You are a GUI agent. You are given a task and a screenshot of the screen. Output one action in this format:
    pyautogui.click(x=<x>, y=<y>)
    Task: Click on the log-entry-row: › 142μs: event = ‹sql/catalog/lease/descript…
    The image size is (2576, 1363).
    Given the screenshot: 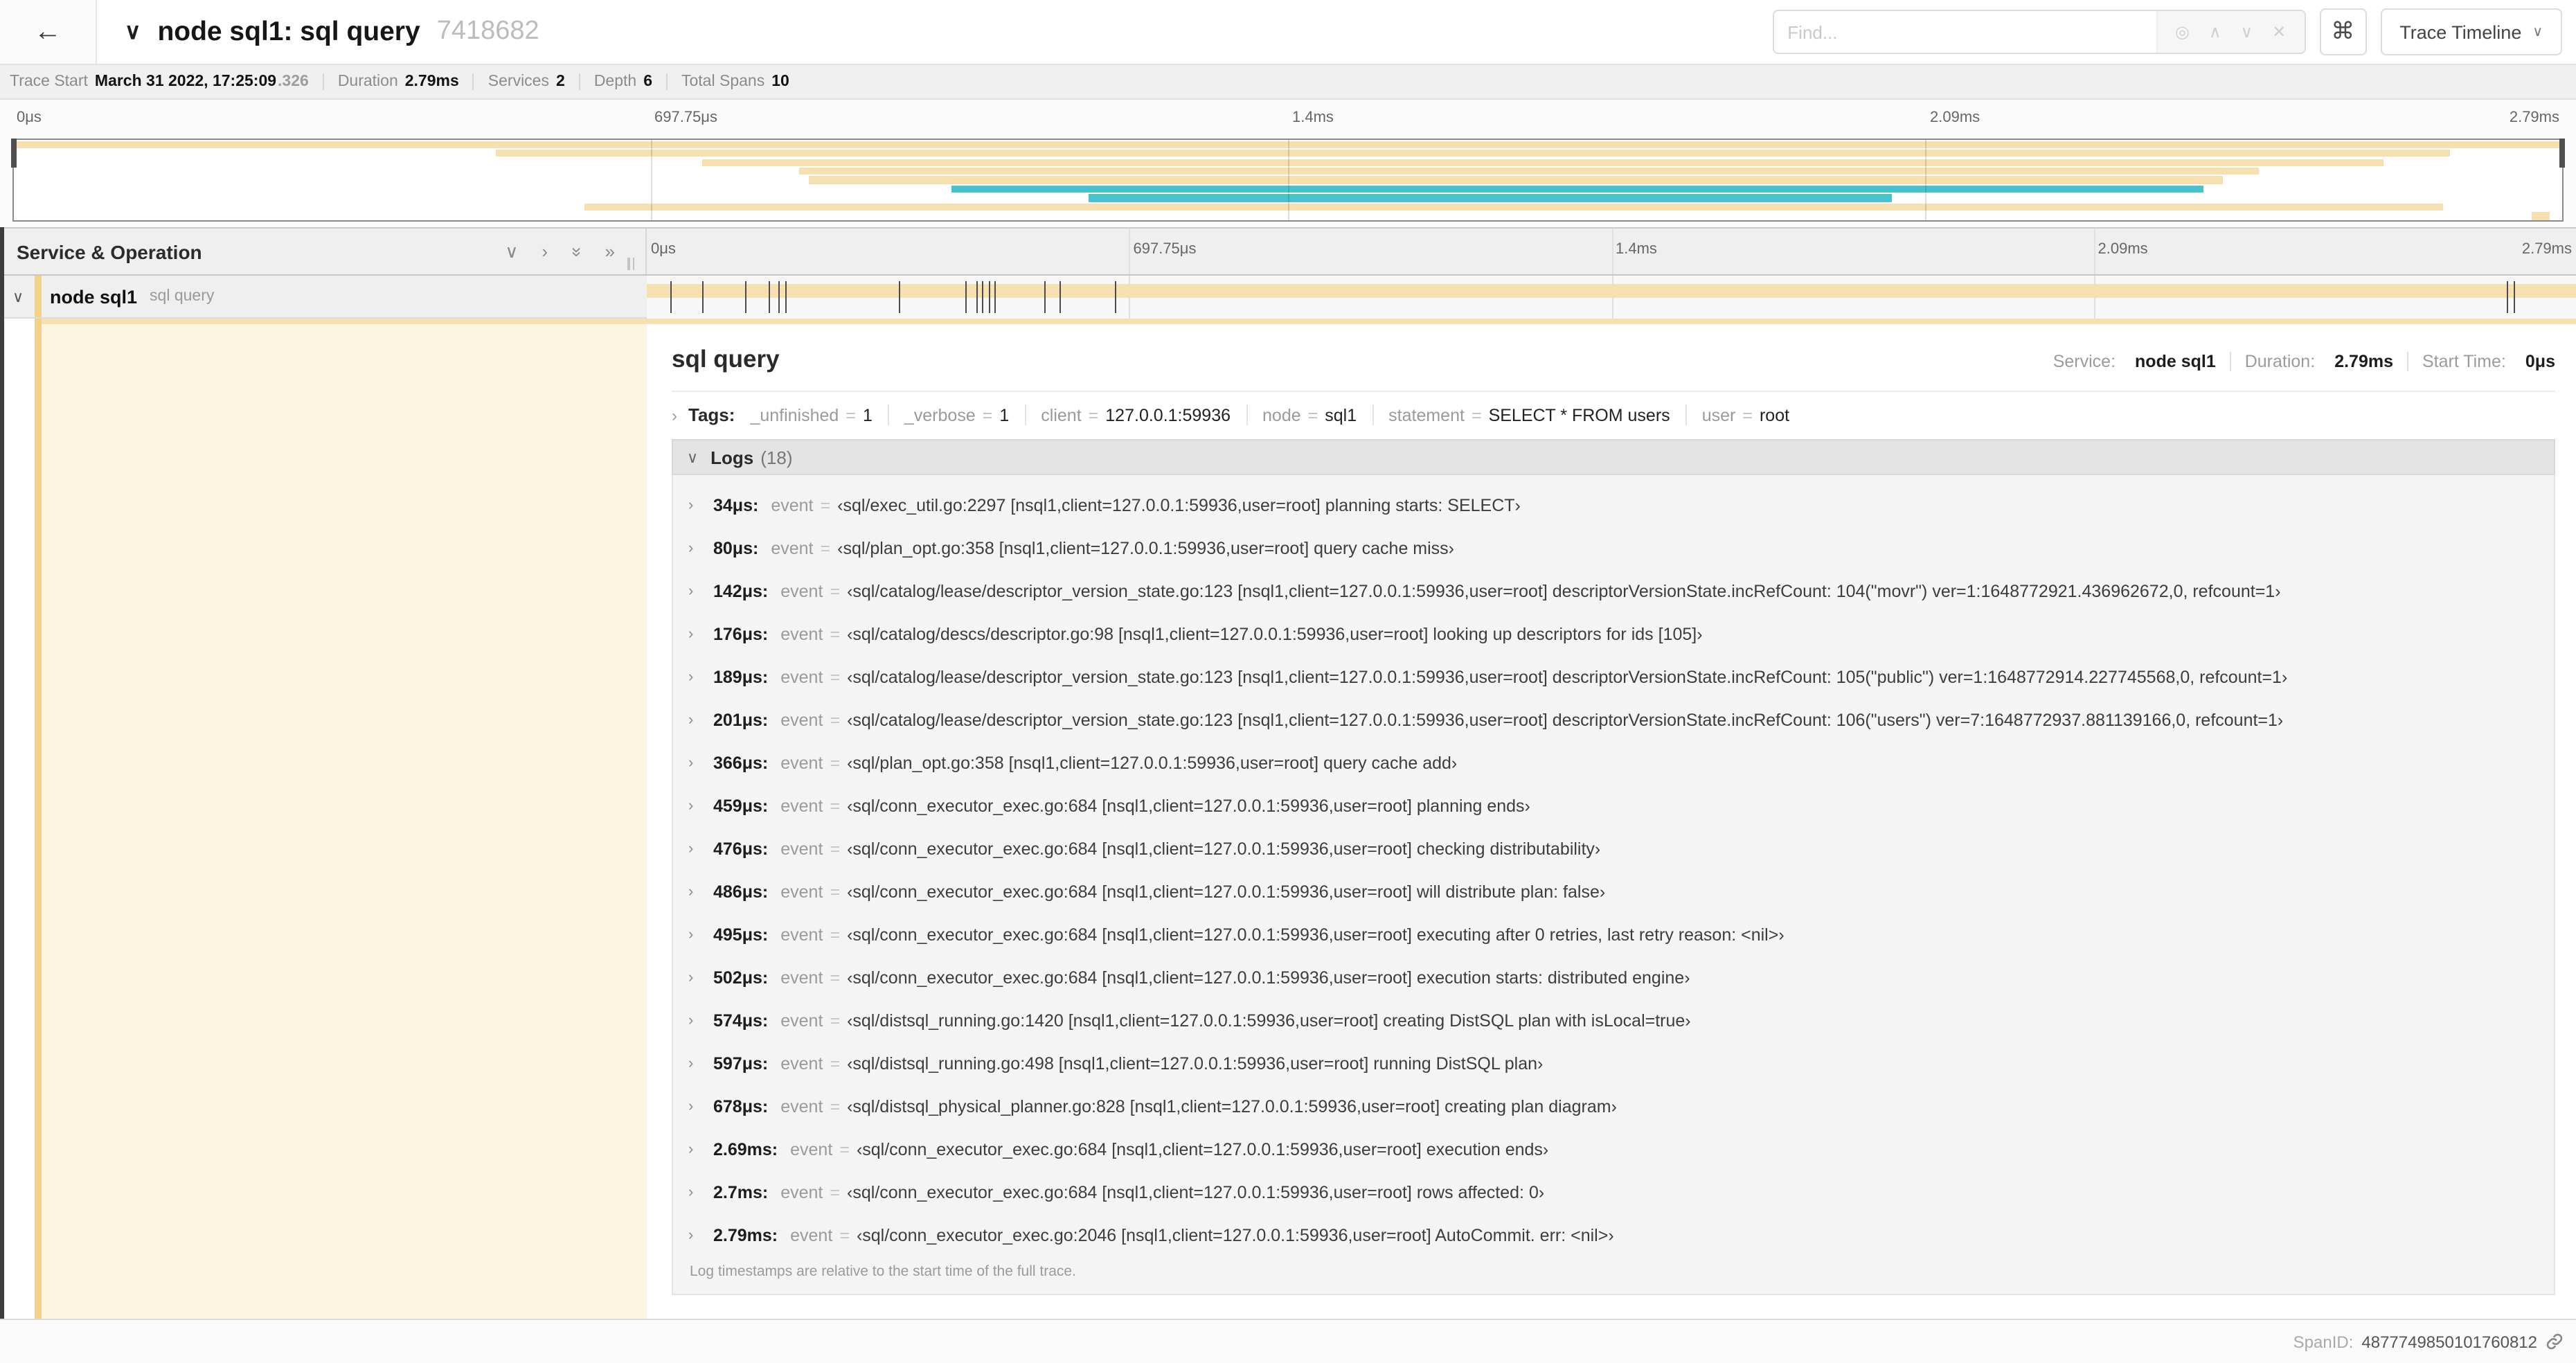 What is the action you would take?
    pyautogui.click(x=1616, y=590)
    